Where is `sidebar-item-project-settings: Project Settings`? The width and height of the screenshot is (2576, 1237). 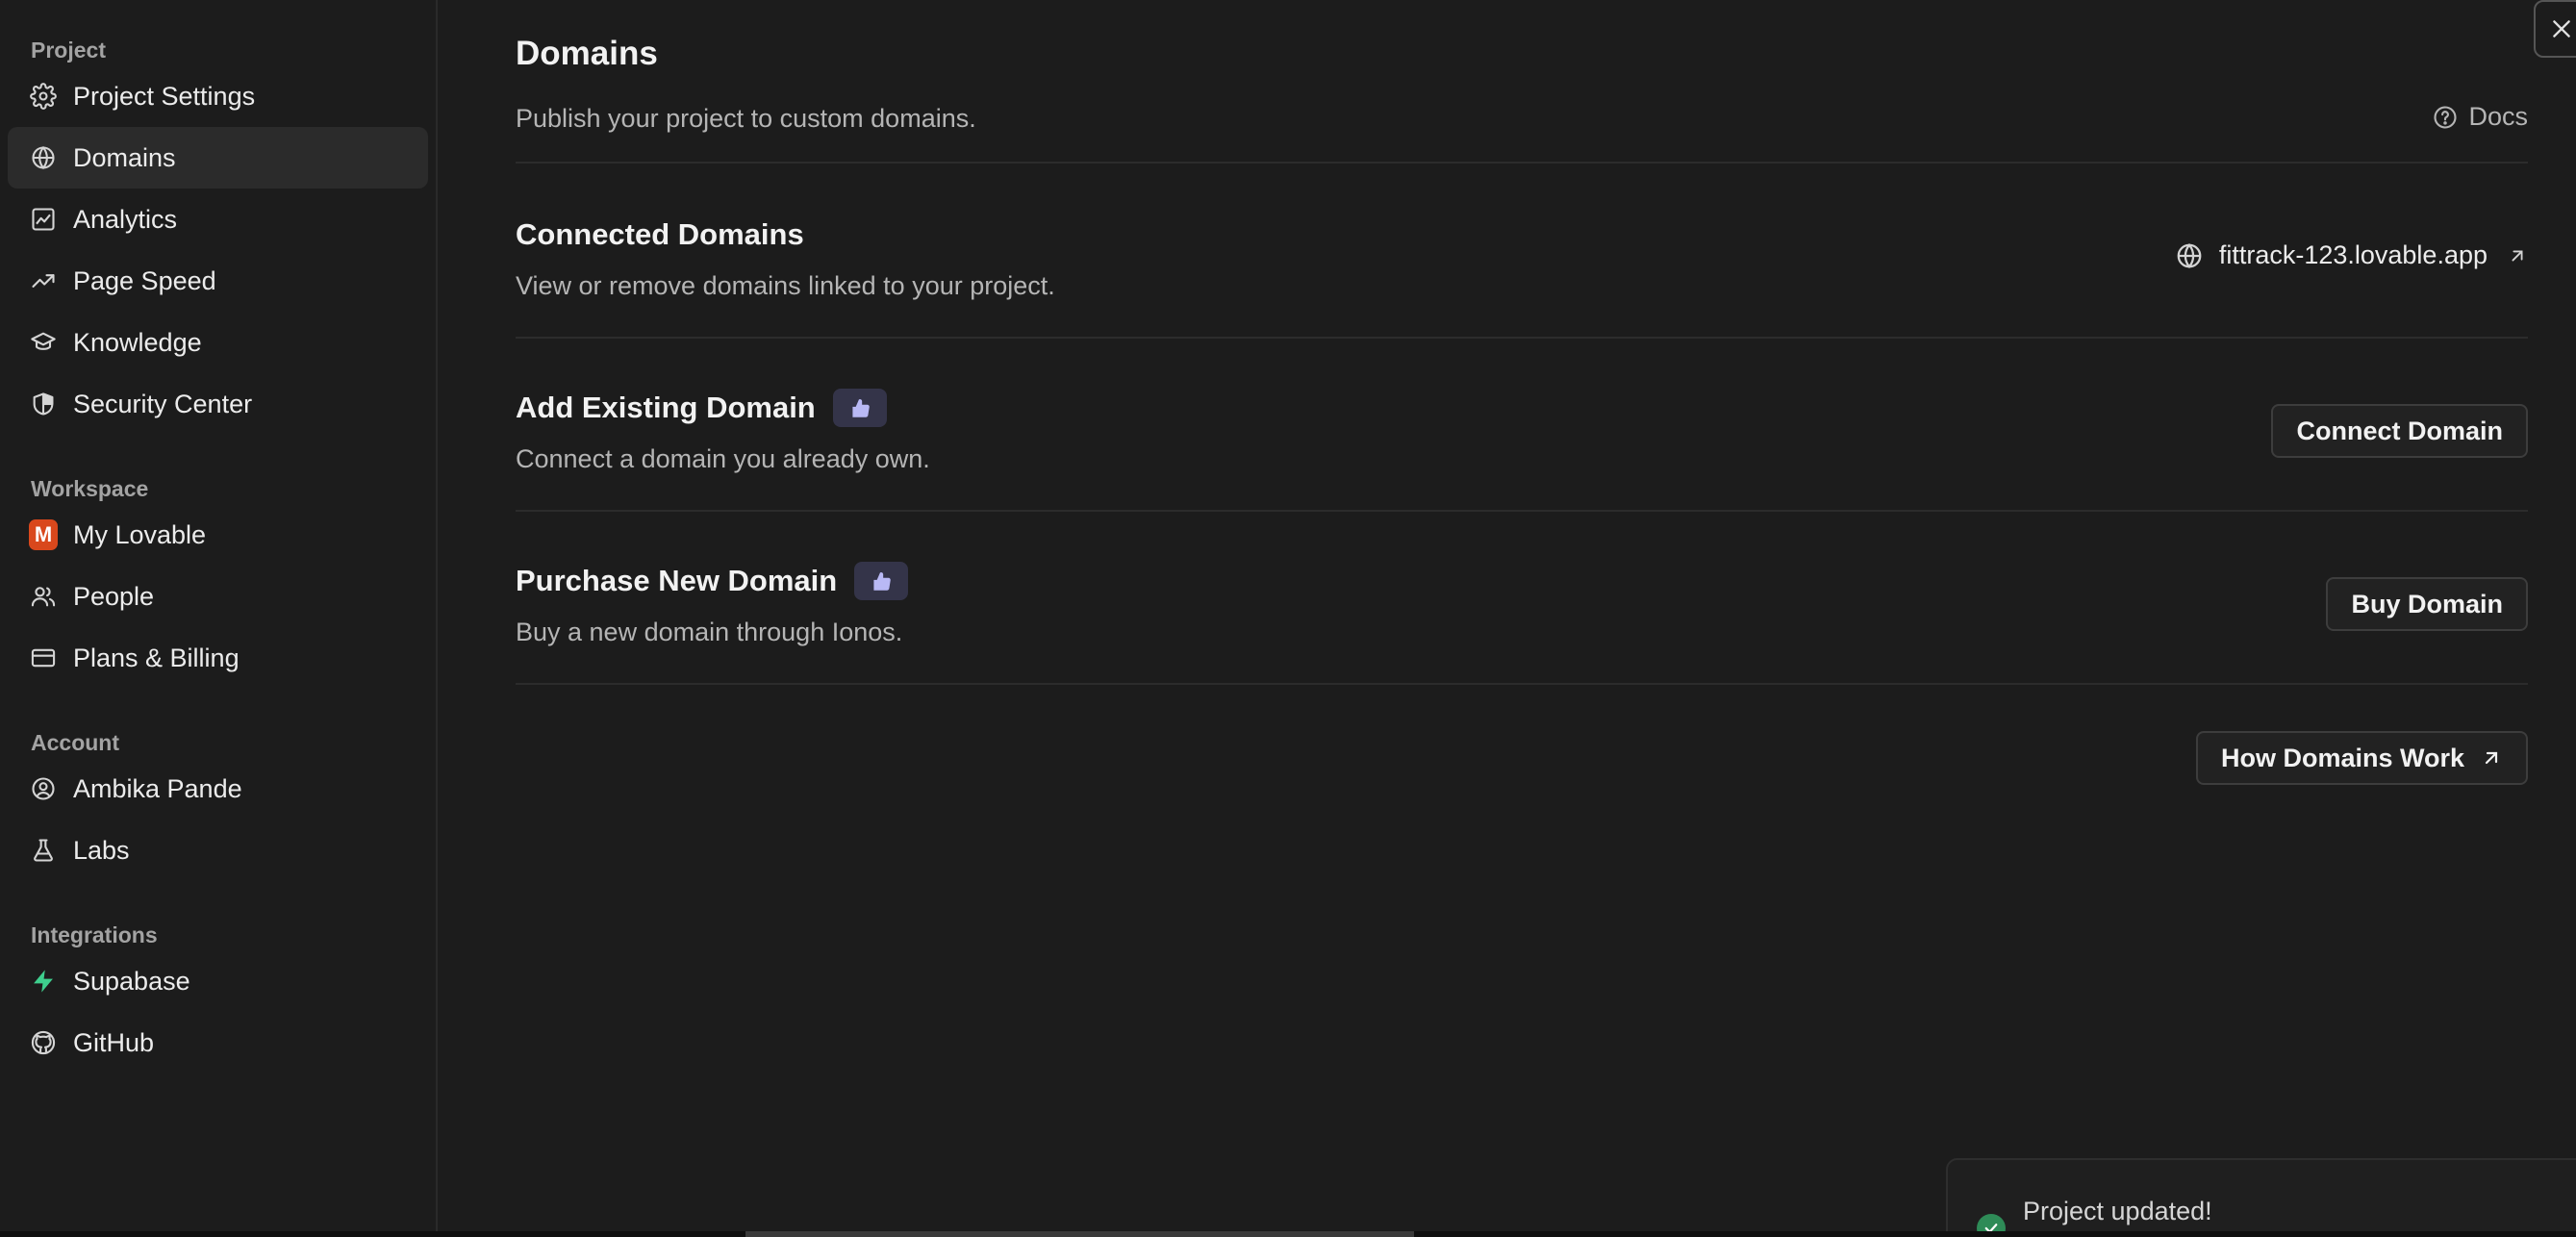 sidebar-item-project-settings: Project Settings is located at coordinates (218, 96).